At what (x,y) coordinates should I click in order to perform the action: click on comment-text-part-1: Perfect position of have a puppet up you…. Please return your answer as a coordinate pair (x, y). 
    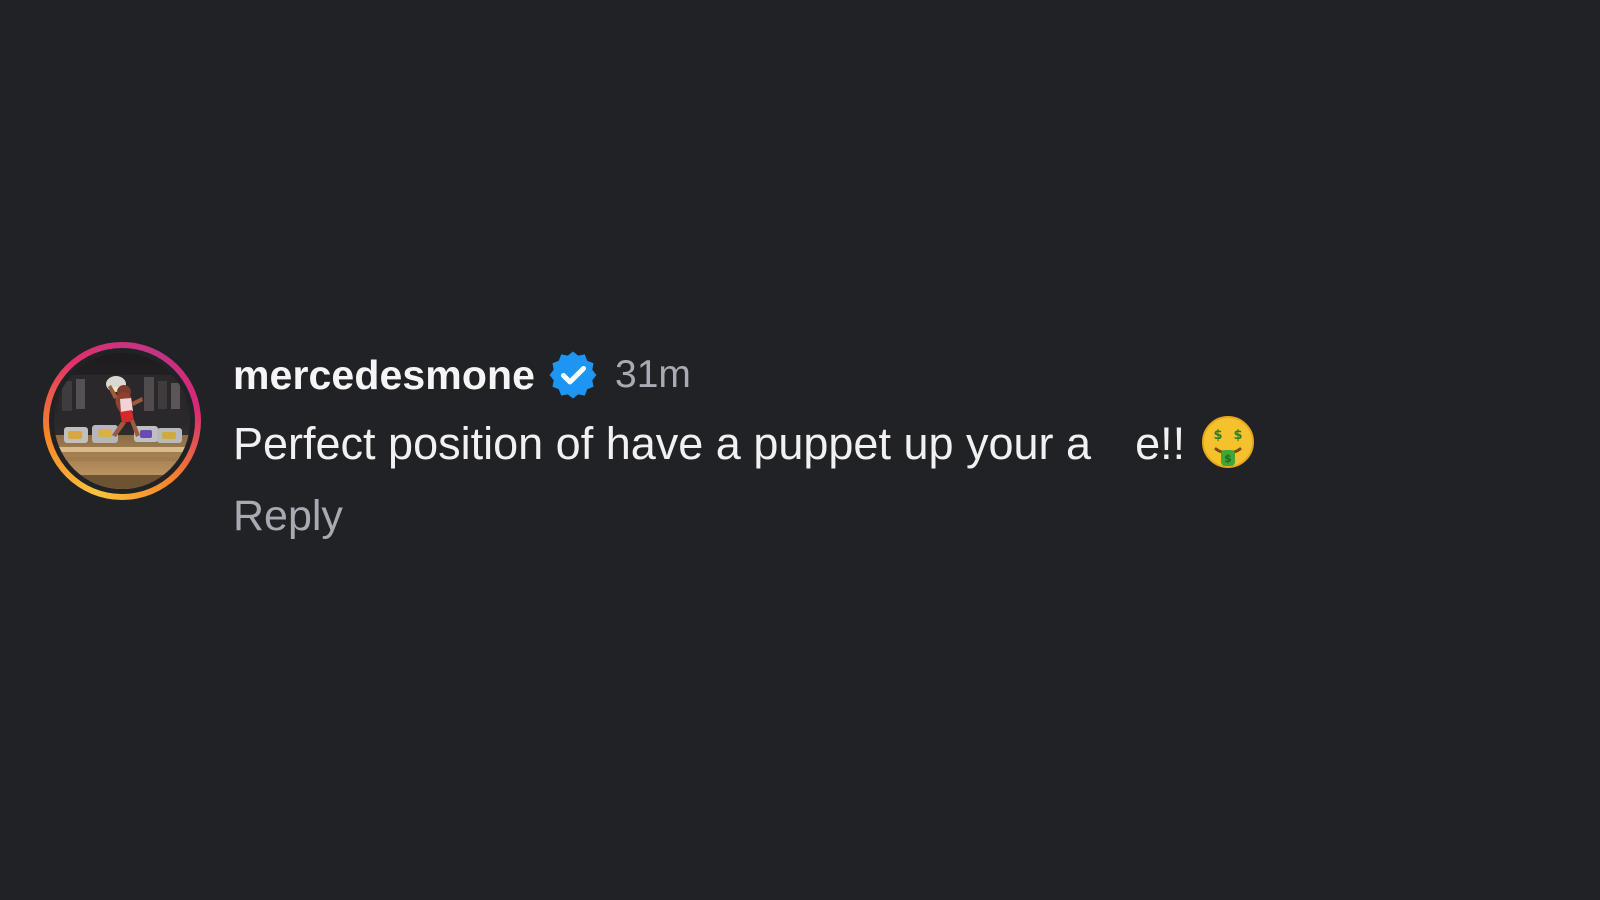
    Looking at the image, I should click on (662, 443).